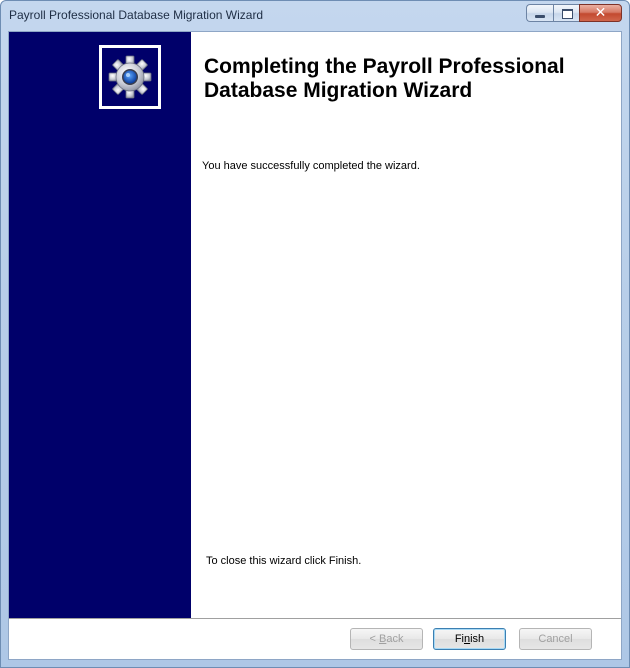 The image size is (630, 668). I want to click on minimize-icon, so click(540, 16).